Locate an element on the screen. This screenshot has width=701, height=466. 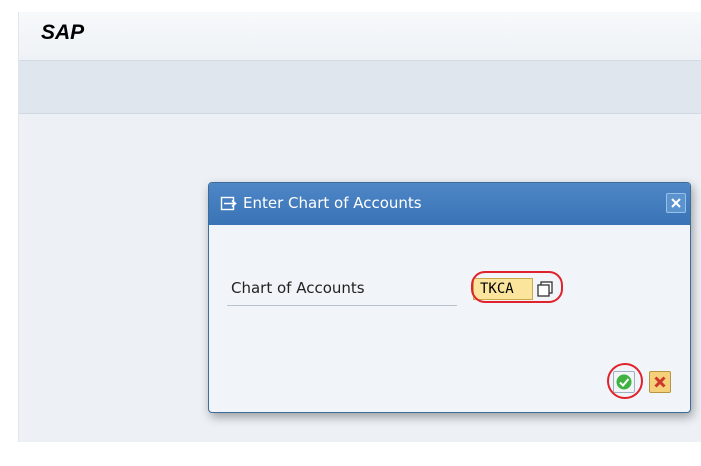
dialog-header: Enter Chart of Accounts is located at coordinates (449, 204).